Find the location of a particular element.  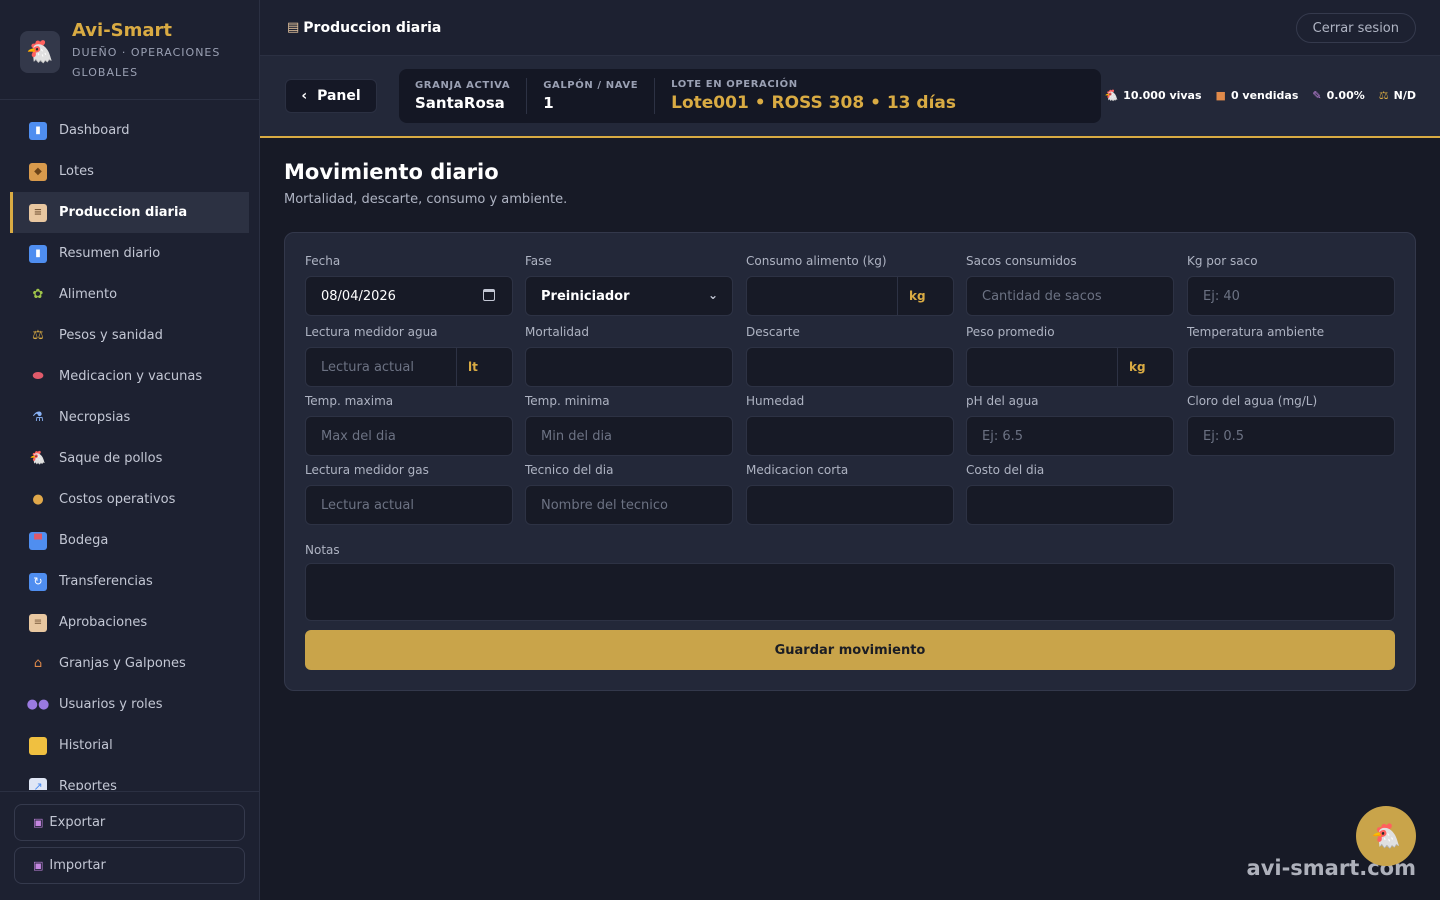

humedad-input is located at coordinates (850, 436).